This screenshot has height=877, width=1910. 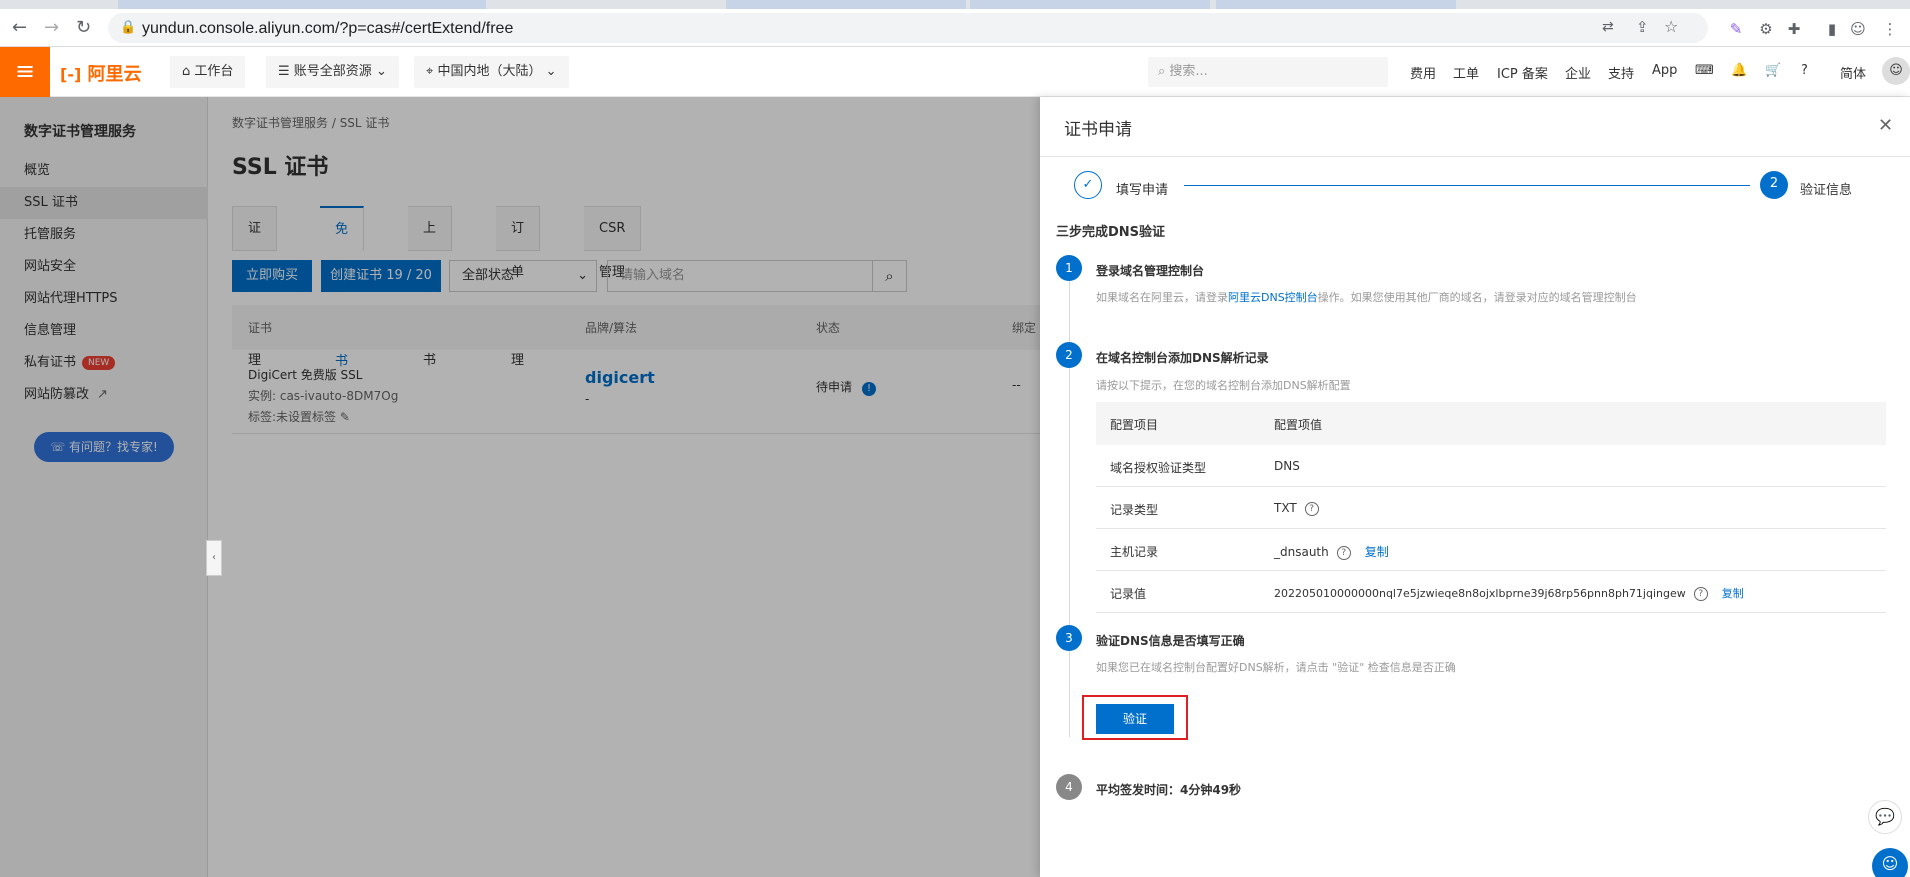 I want to click on step-number: 1, so click(x=1069, y=268).